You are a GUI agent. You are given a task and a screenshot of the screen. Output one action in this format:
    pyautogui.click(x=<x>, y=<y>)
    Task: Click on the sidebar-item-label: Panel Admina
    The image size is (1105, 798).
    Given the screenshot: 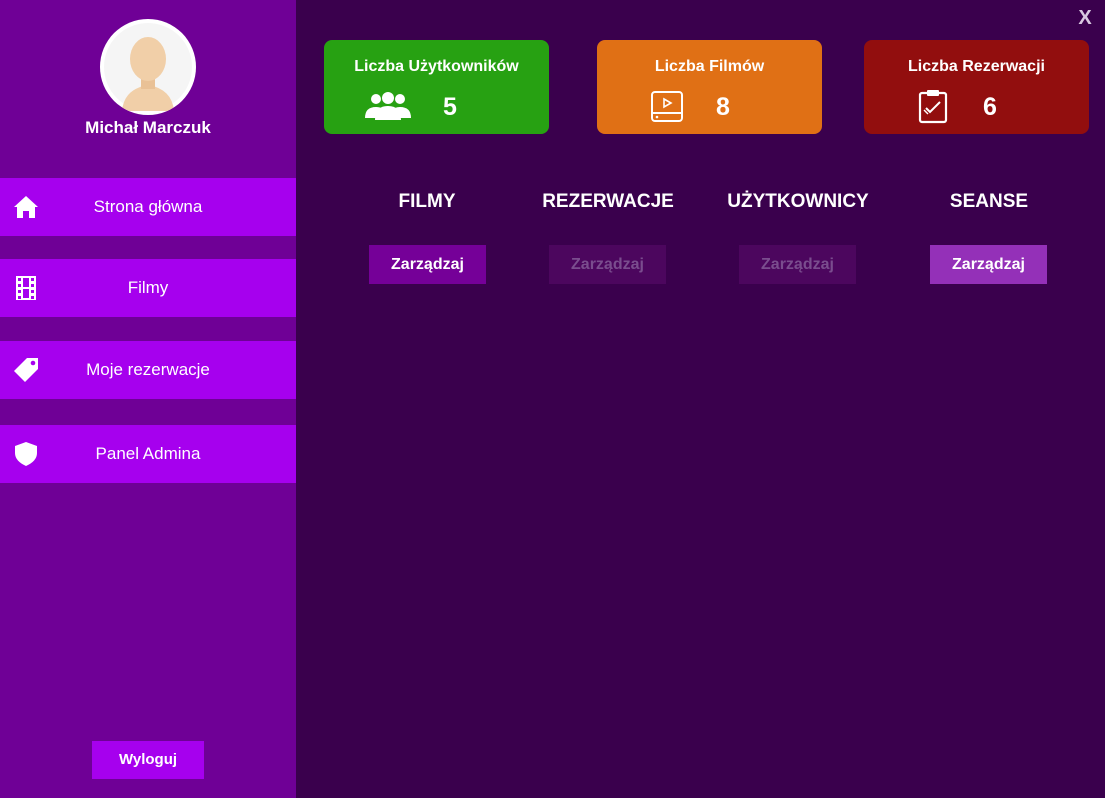 What is the action you would take?
    pyautogui.click(x=148, y=453)
    